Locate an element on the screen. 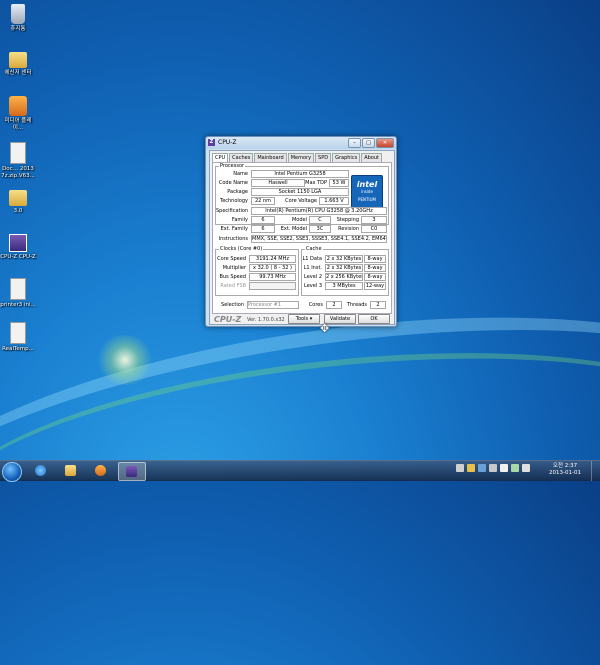  corevoltage-value: 1.663 V is located at coordinates (334, 201).